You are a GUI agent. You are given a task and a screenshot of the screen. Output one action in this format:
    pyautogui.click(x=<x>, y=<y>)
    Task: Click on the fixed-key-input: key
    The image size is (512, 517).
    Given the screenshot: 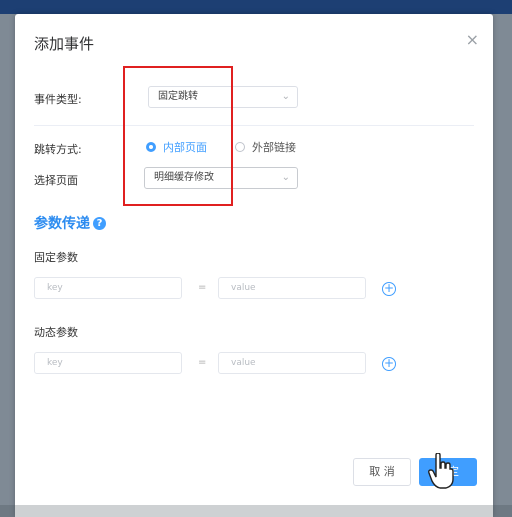 What is the action you would take?
    pyautogui.click(x=108, y=288)
    